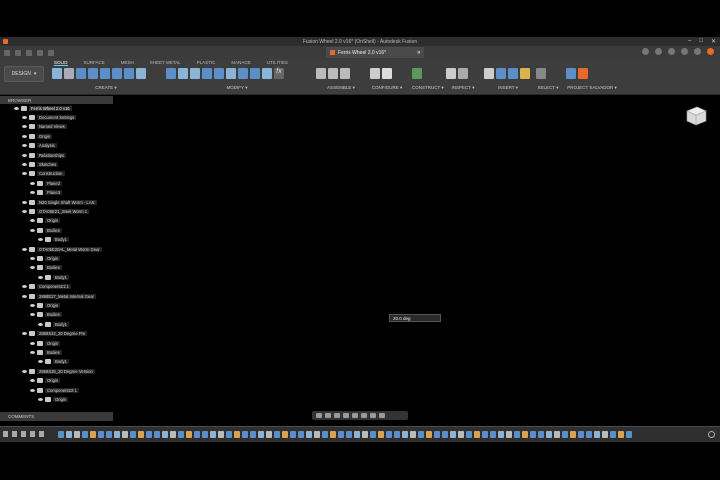 The width and height of the screenshot is (720, 480). Describe the element at coordinates (255, 73) in the screenshot. I see `align-icon` at that location.